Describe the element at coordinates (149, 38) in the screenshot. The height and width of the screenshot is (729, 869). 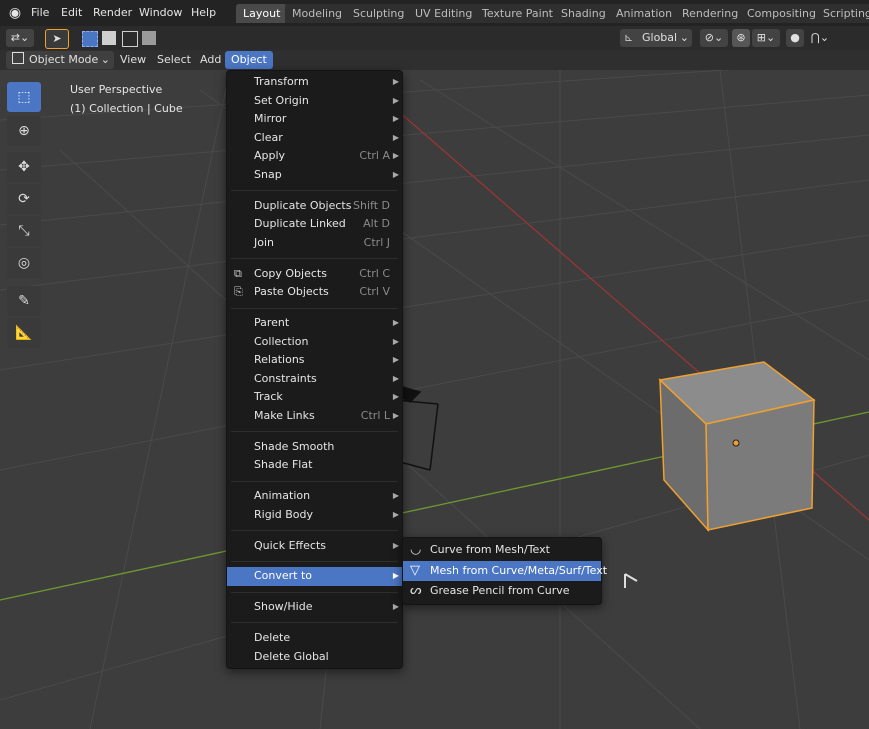
I see `invert-selection-icon` at that location.